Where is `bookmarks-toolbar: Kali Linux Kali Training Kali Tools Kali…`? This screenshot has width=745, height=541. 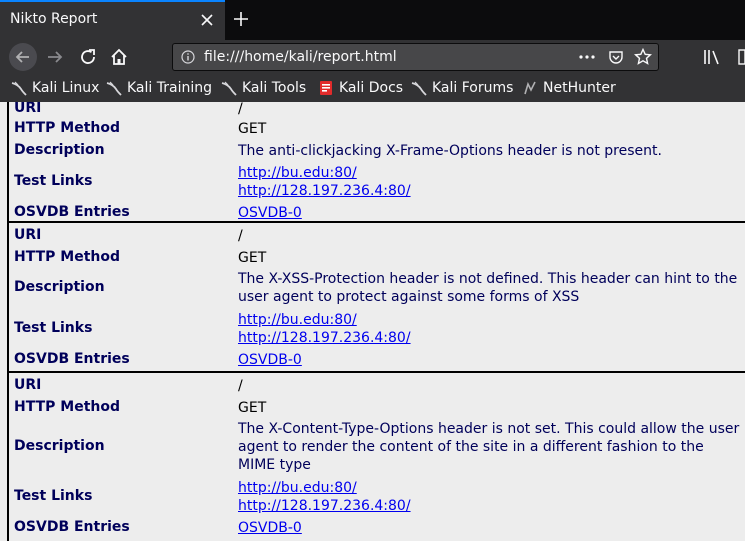
bookmarks-toolbar: Kali Linux Kali Training Kali Tools Kali… is located at coordinates (372, 88).